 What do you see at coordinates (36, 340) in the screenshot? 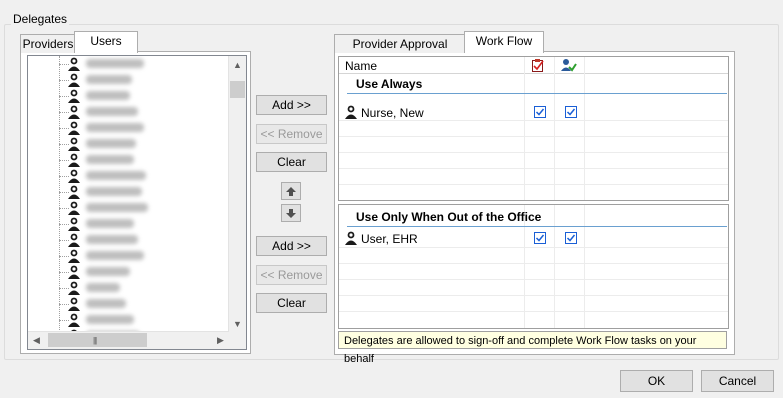
I see `scroll-left-arrow-icon: ◀` at bounding box center [36, 340].